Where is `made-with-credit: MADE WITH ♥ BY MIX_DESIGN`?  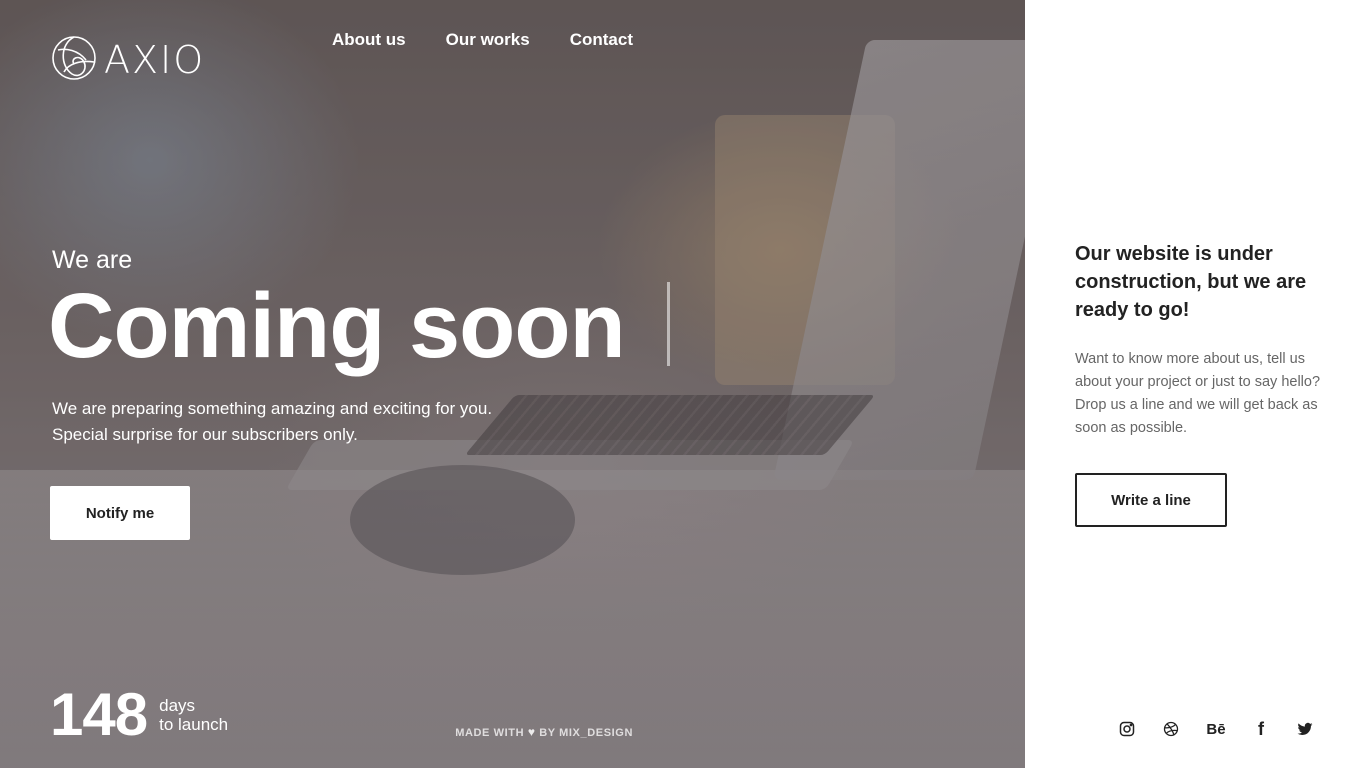
made-with-credit: MADE WITH ♥ BY MIX_DESIGN is located at coordinates (544, 732).